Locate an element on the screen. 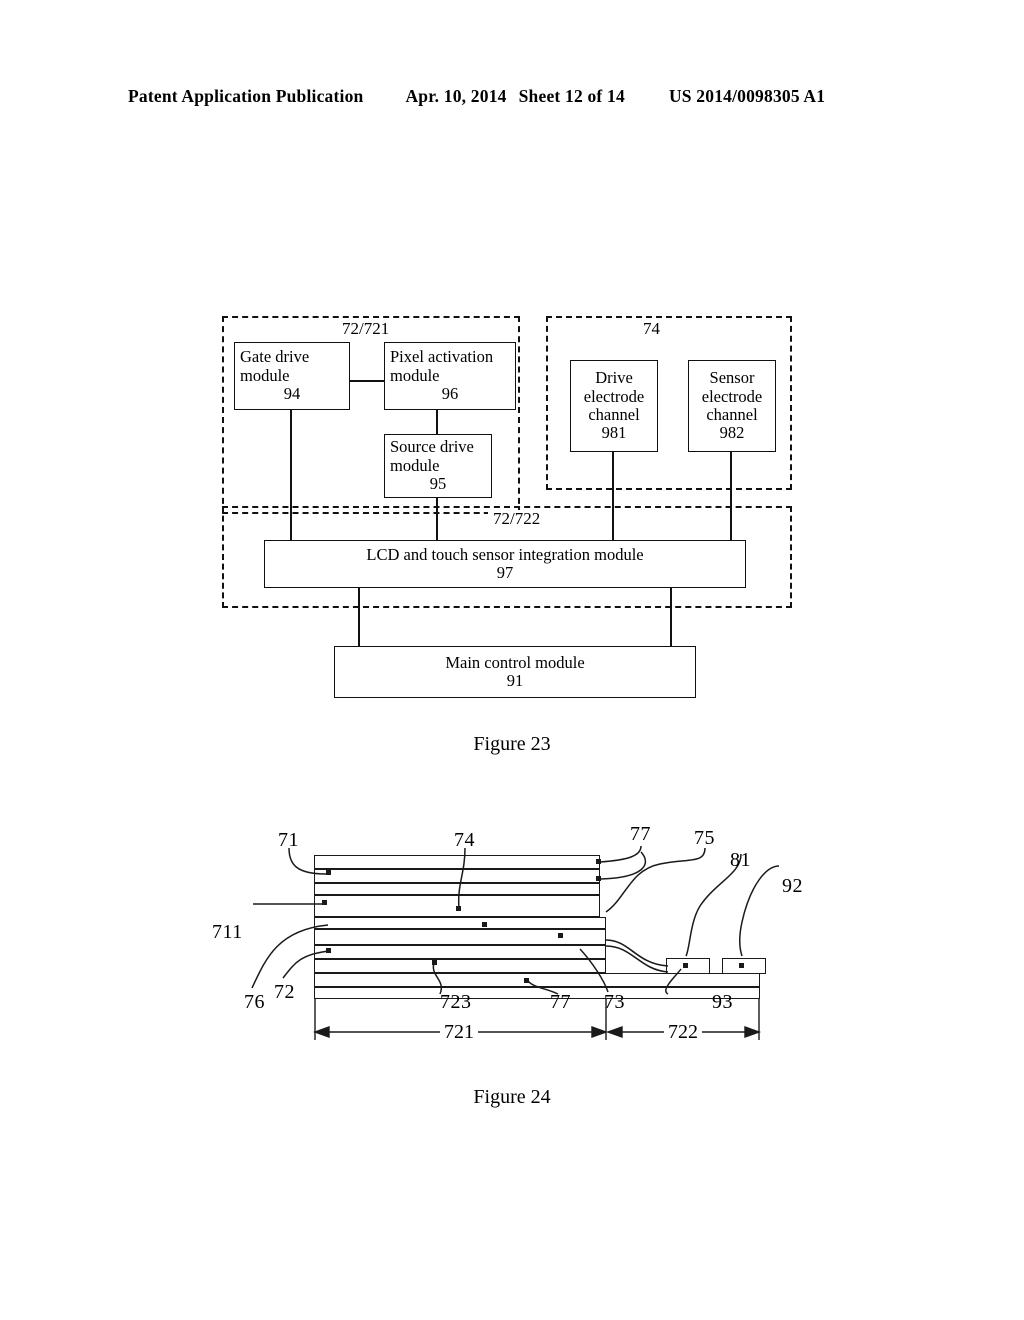 The height and width of the screenshot is (1320, 1024). box-title-line1: Drive is located at coordinates (614, 378).